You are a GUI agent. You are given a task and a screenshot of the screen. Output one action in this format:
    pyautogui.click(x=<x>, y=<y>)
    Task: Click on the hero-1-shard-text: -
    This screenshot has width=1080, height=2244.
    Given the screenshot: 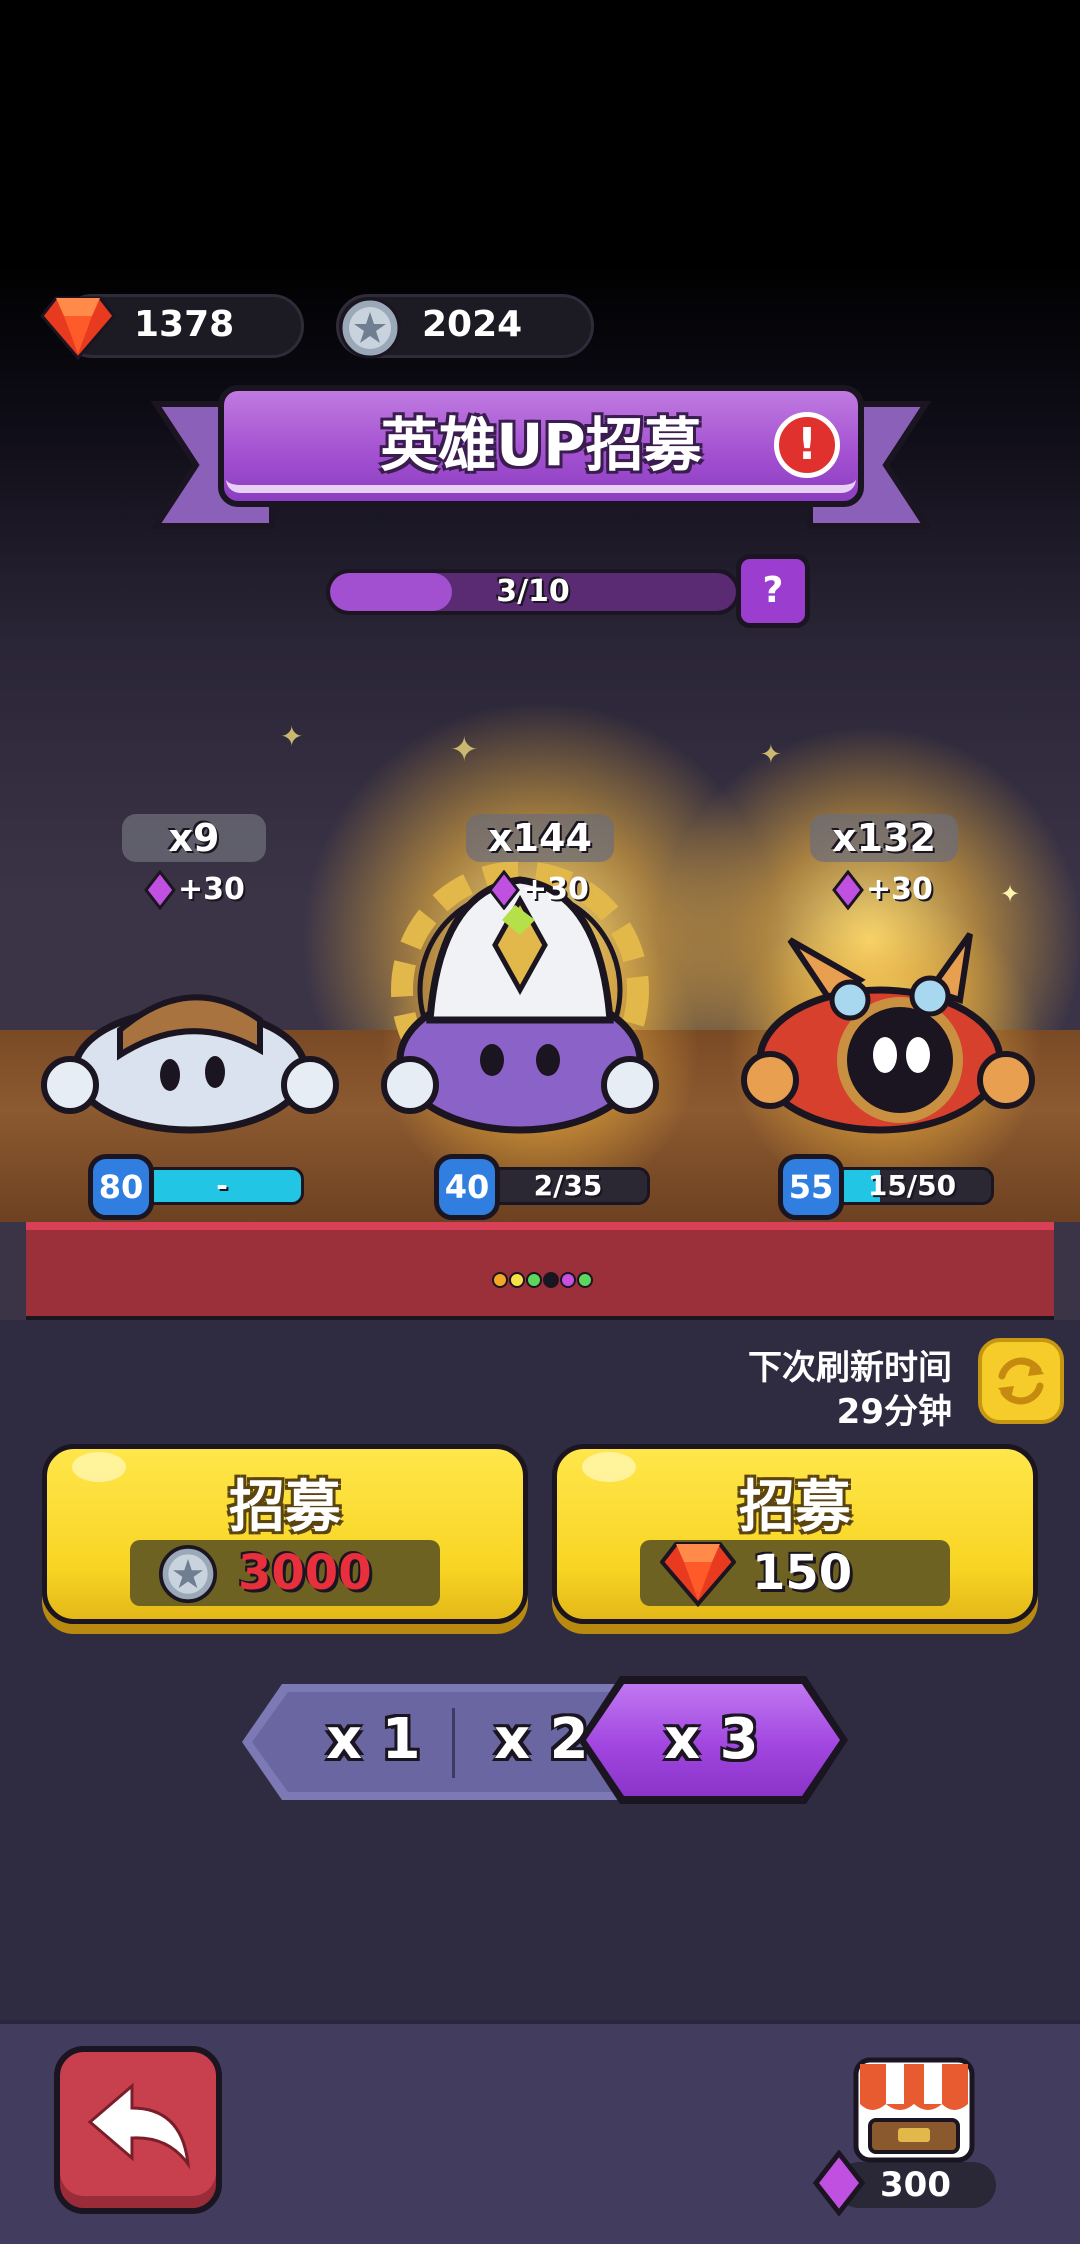 What is the action you would take?
    pyautogui.click(x=222, y=1185)
    